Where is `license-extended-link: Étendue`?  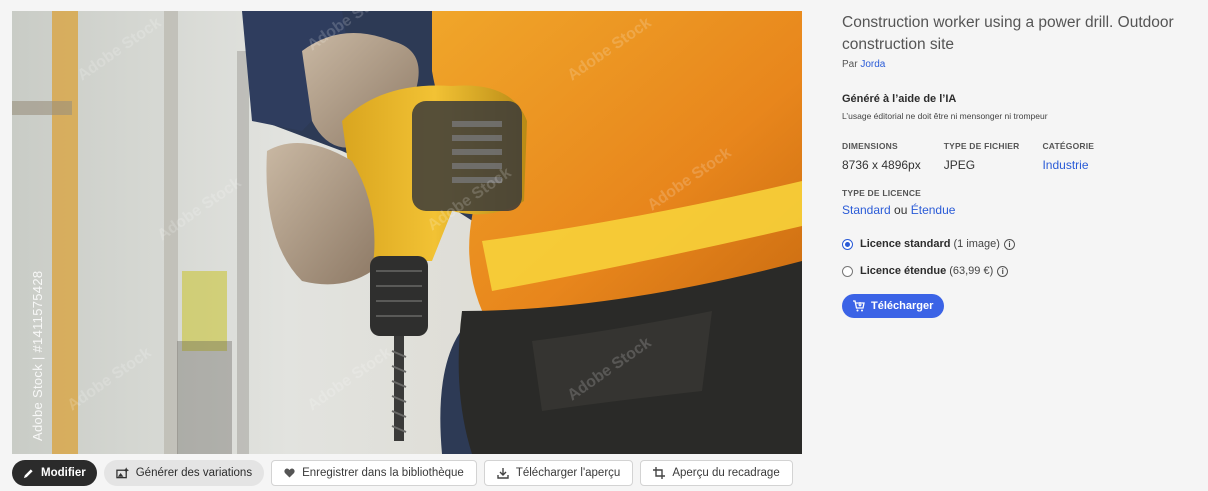
license-extended-link: Étendue is located at coordinates (933, 210).